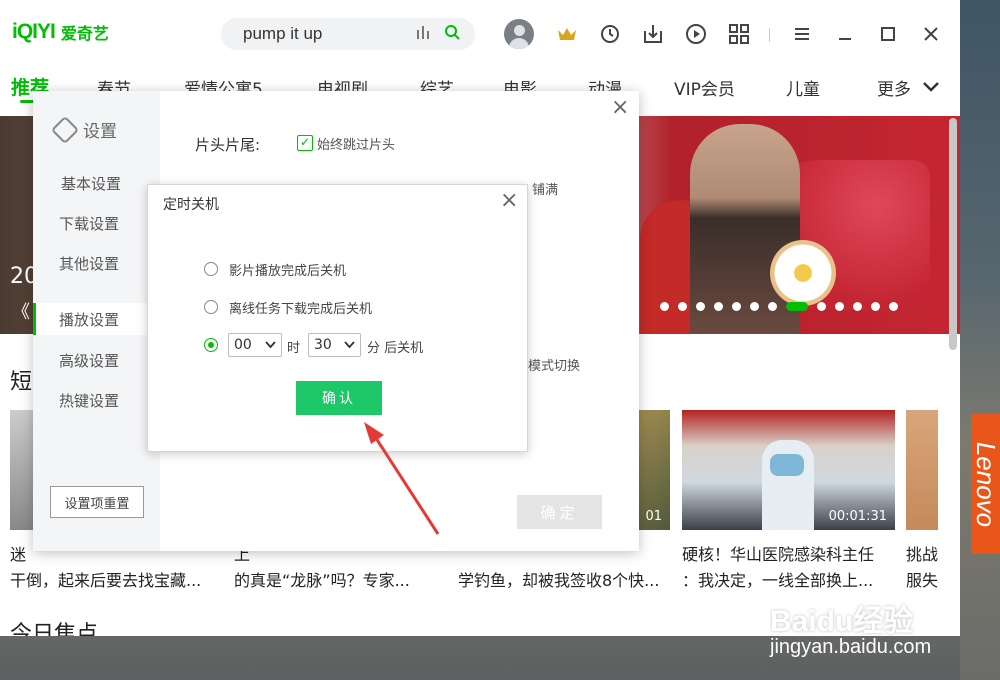  I want to click on lenovo-sticker: Lenovo, so click(985, 484).